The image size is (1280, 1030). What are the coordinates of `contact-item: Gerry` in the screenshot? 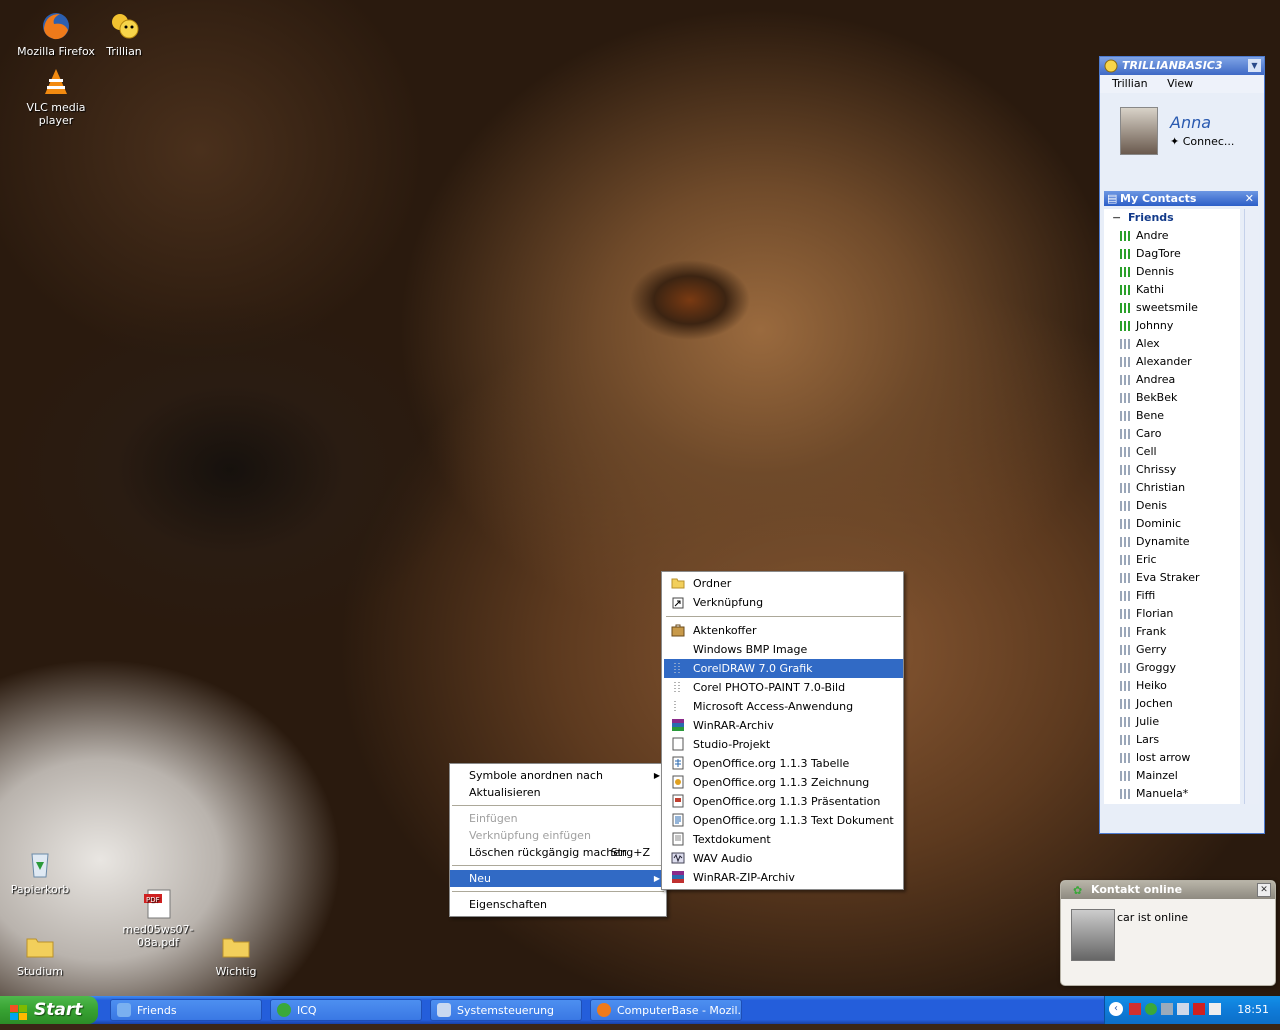 It's located at (1172, 650).